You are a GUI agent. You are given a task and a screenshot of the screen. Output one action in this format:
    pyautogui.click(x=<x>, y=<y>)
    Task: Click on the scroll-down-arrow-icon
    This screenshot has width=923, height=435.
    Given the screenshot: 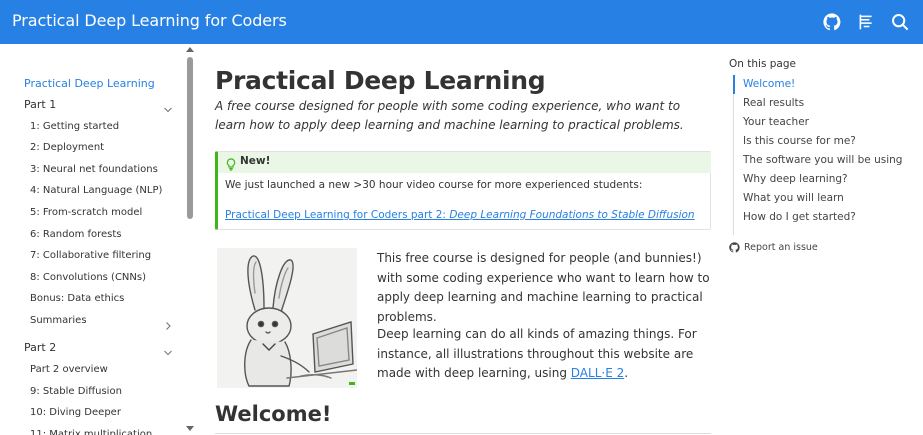 What is the action you would take?
    pyautogui.click(x=190, y=428)
    